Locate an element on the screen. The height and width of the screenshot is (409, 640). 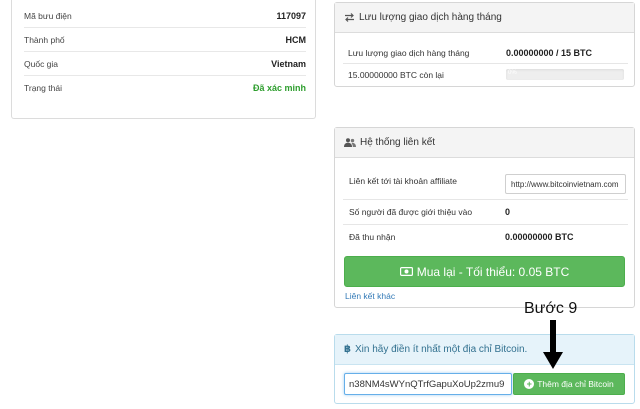
add-bitcoin-address-button: + Thêm địa chỉ Bitcoin is located at coordinates (569, 384).